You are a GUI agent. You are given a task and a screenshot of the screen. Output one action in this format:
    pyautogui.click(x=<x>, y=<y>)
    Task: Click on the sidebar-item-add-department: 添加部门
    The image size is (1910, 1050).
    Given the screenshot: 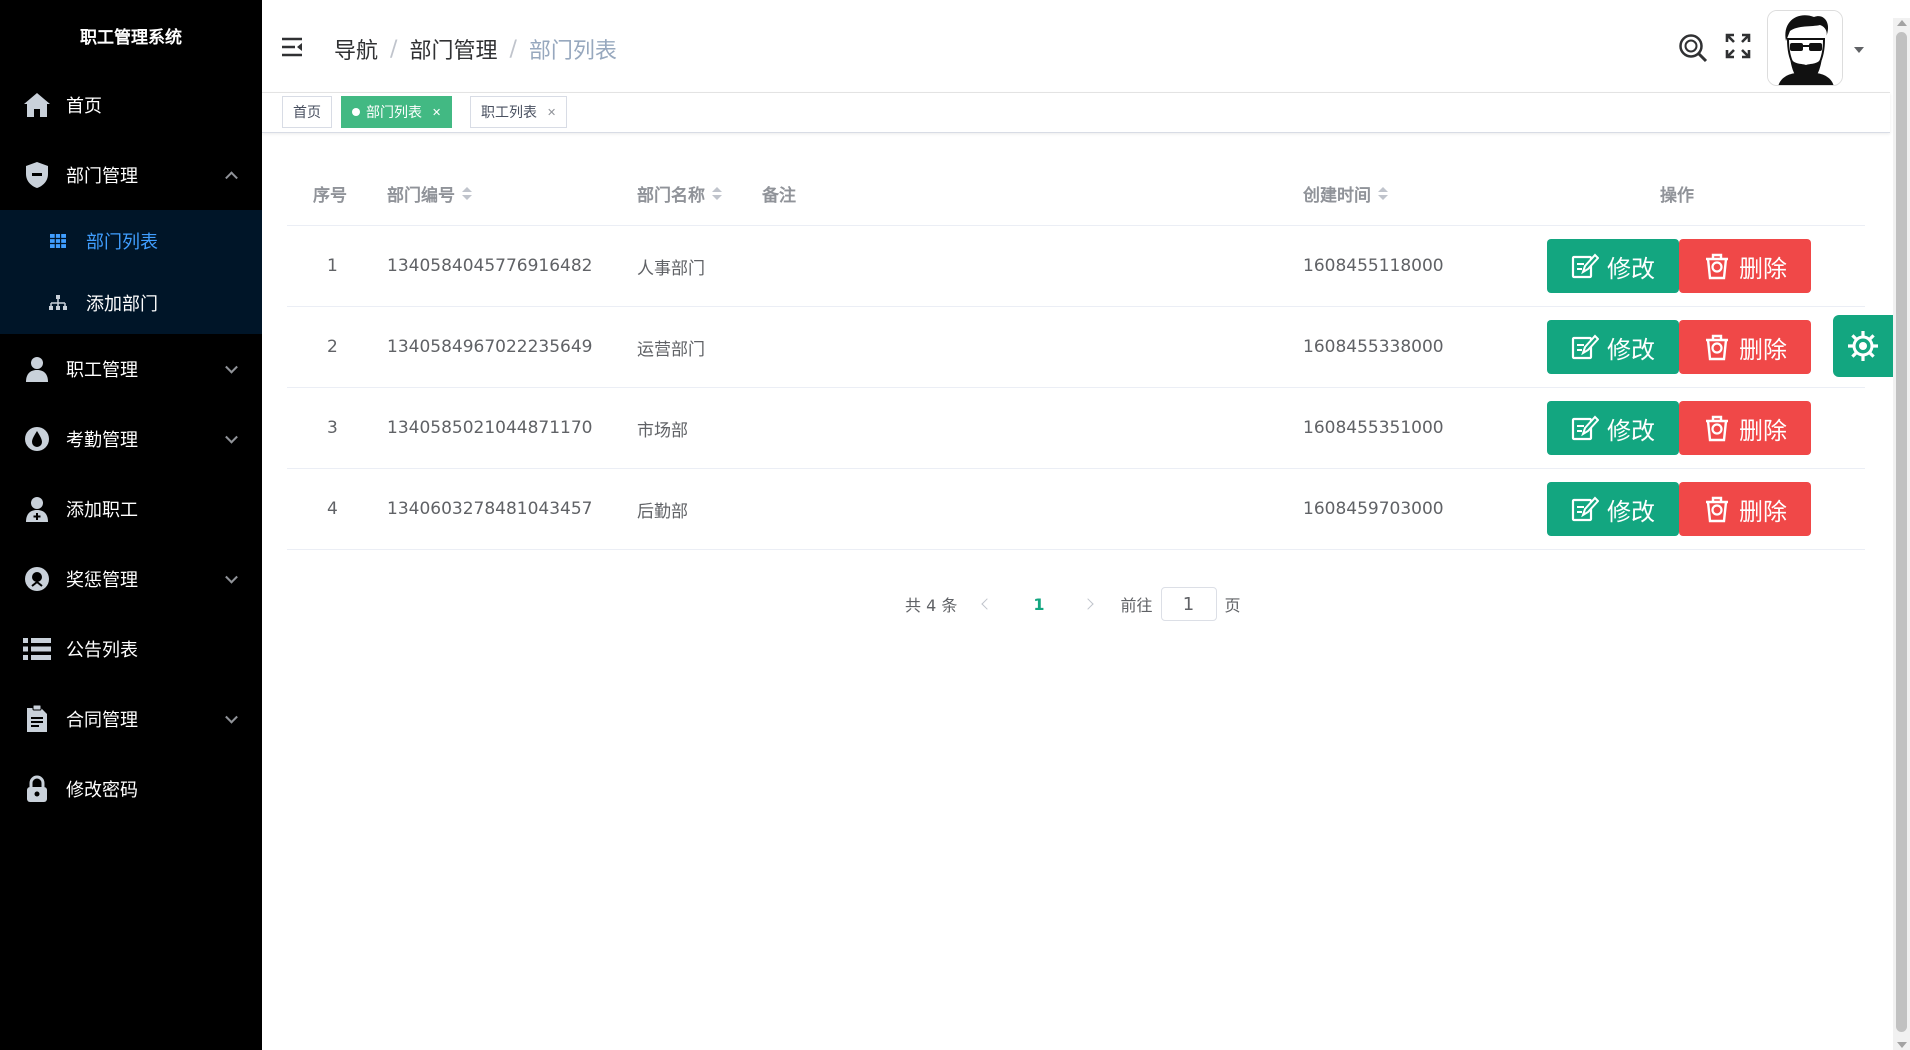 What is the action you would take?
    pyautogui.click(x=131, y=303)
    